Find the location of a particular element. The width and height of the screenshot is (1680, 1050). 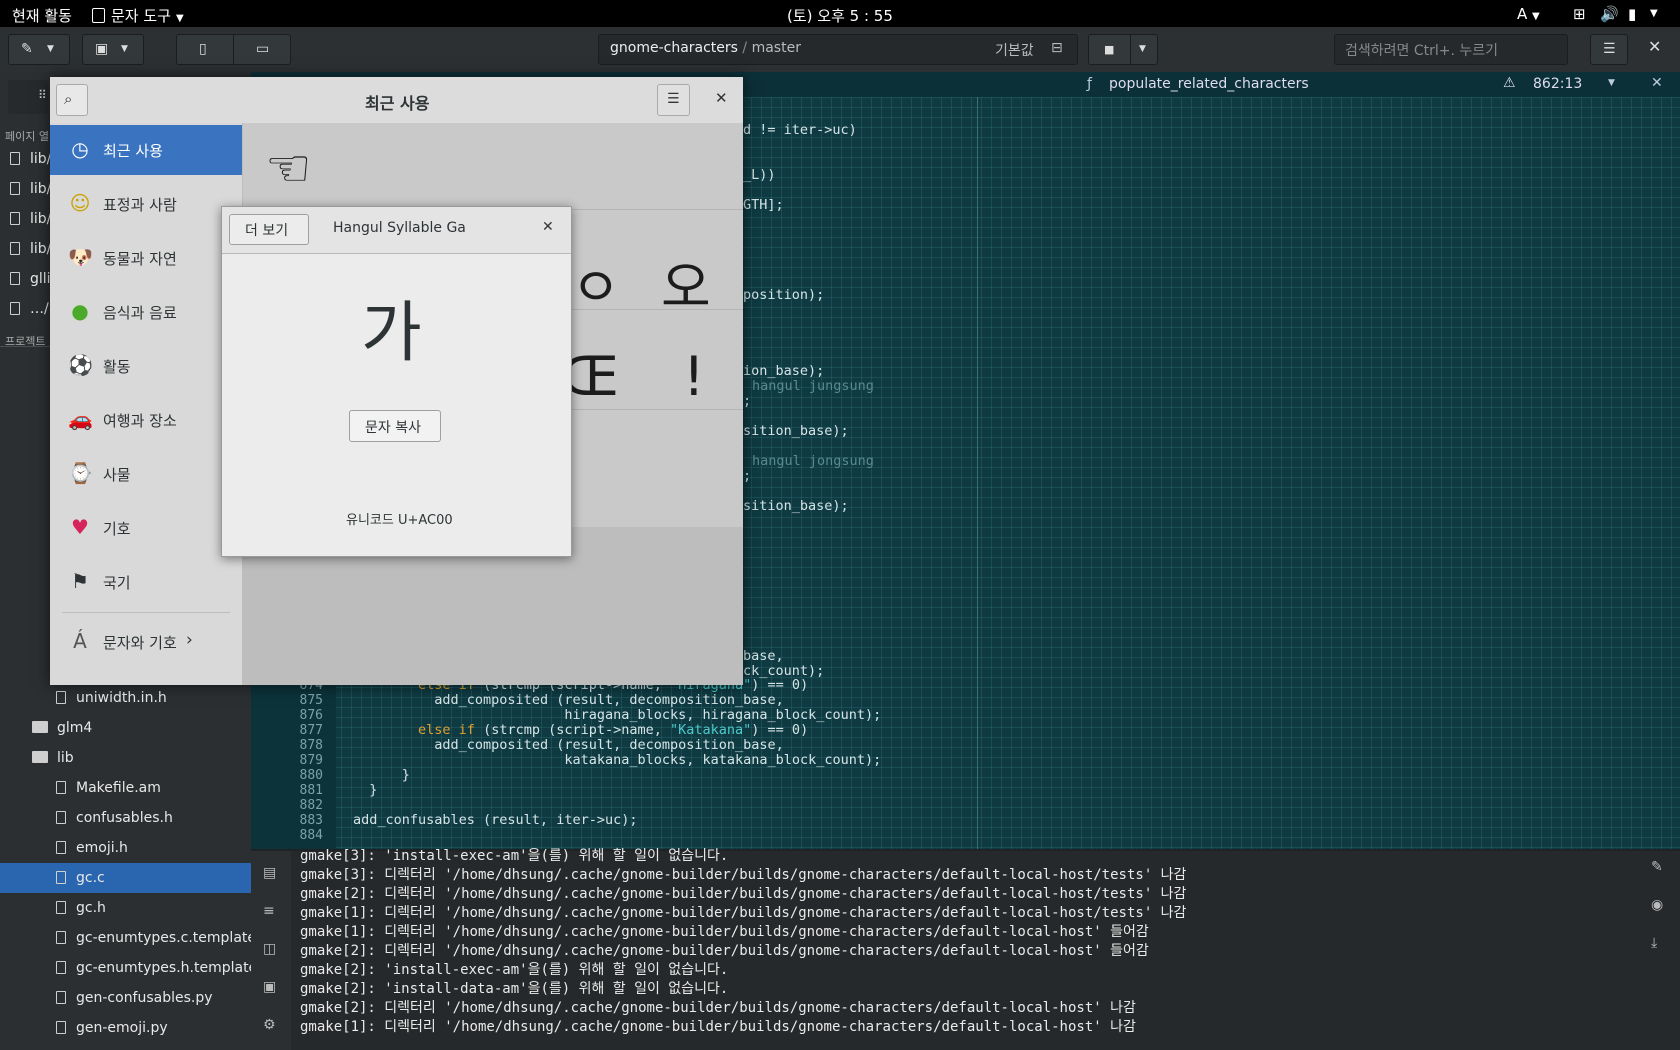

category-label: 국기 is located at coordinates (117, 583).